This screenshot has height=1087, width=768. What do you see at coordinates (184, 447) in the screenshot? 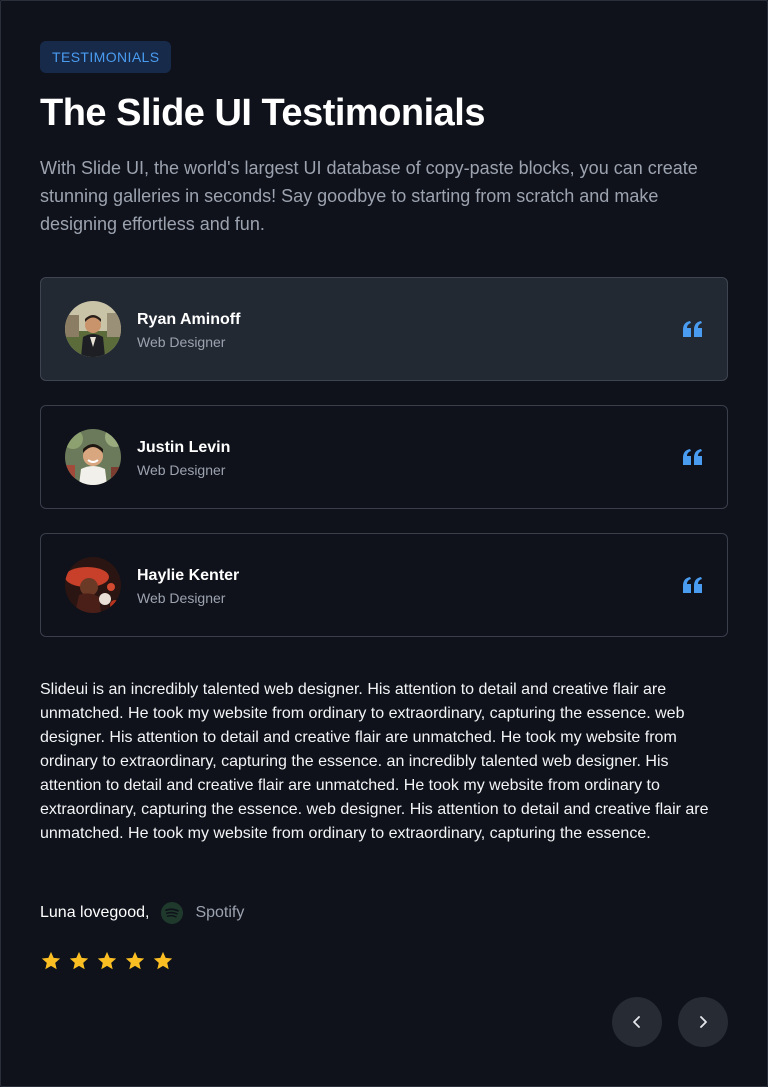
I see `testimonial-name: Justin Levin` at bounding box center [184, 447].